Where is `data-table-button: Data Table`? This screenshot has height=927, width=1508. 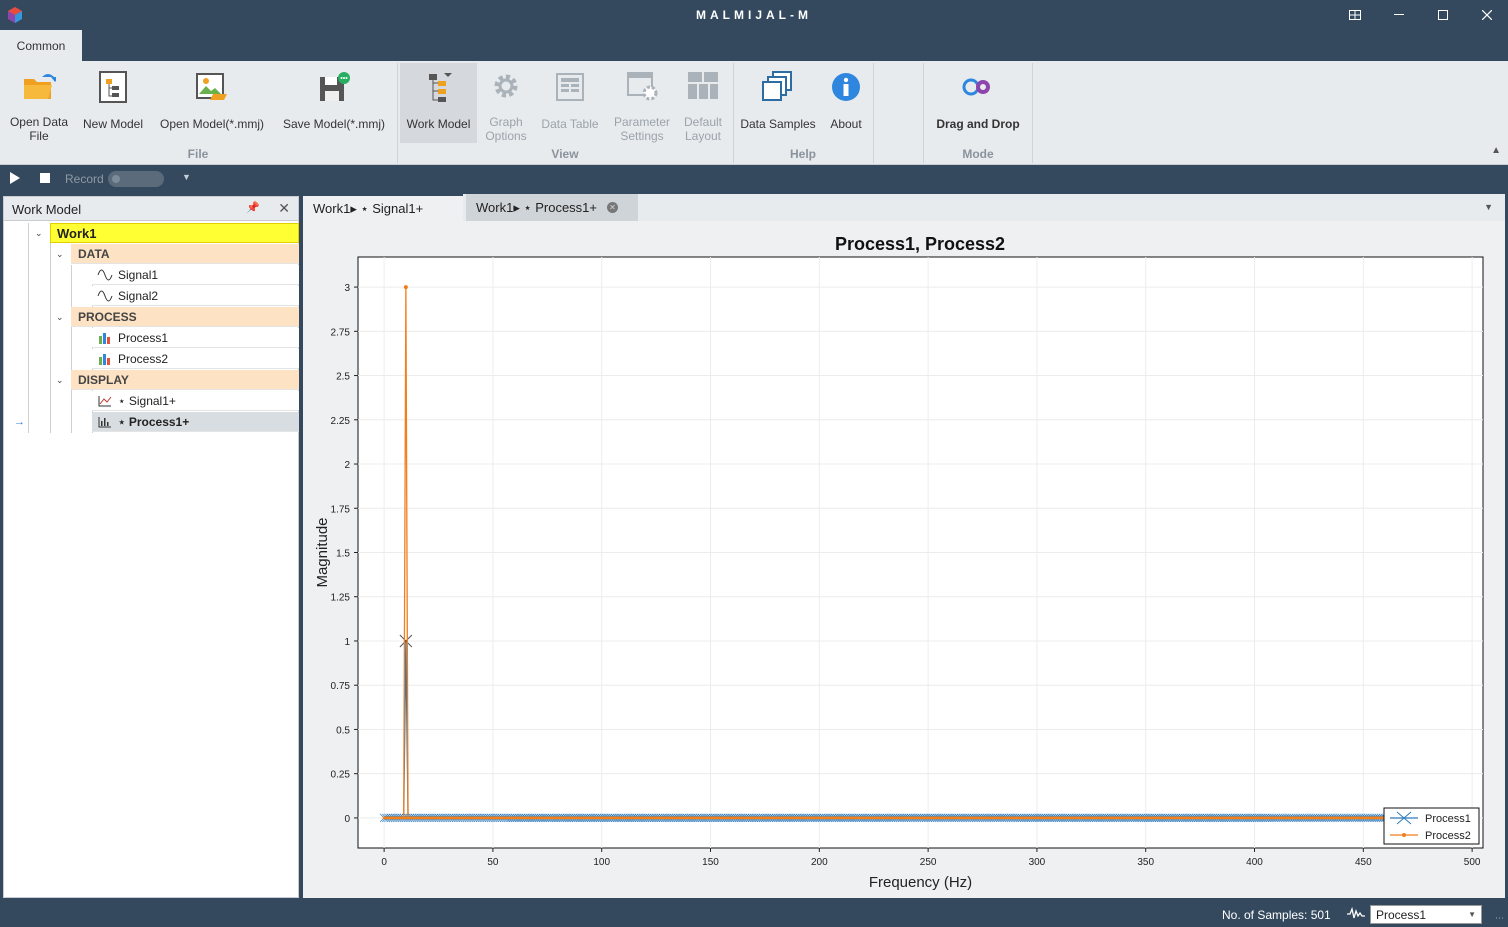
data-table-button: Data Table is located at coordinates (570, 103).